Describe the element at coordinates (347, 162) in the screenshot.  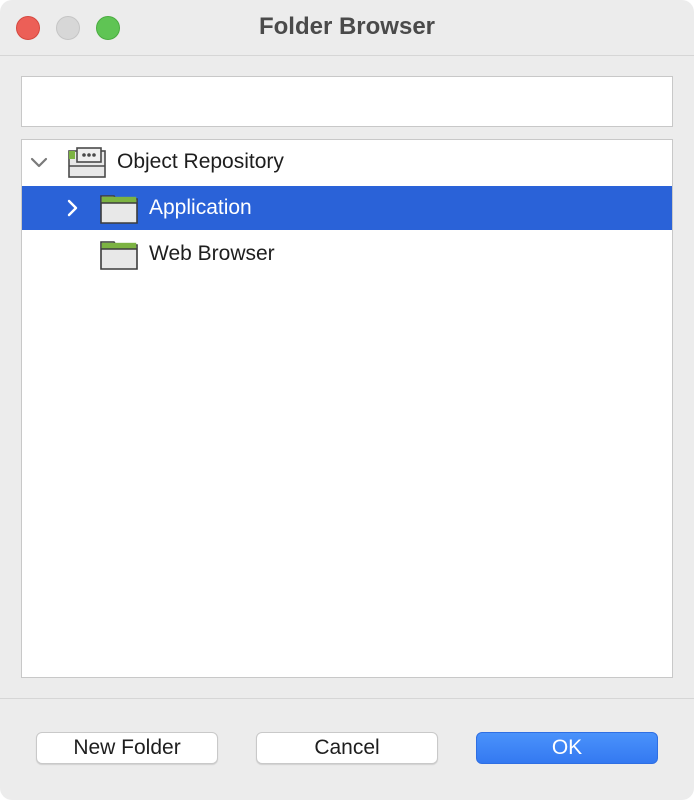
I see `tree-row-object-repository: Object Repository` at that location.